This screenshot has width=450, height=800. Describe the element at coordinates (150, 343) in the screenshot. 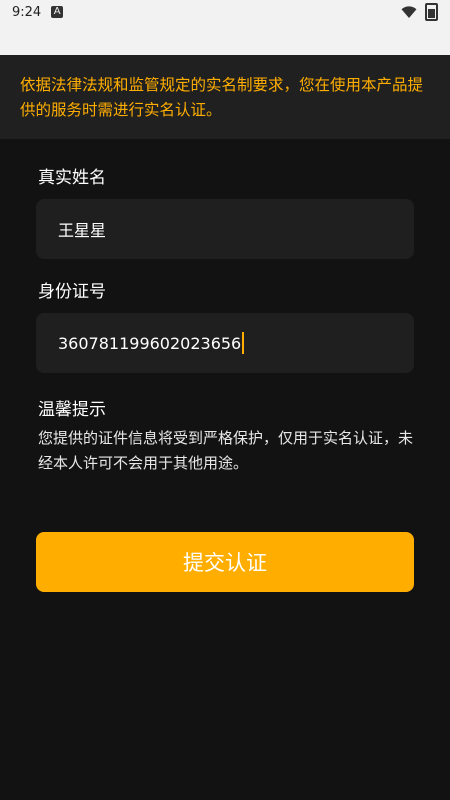

I see `id-value: 360781199602023656` at that location.